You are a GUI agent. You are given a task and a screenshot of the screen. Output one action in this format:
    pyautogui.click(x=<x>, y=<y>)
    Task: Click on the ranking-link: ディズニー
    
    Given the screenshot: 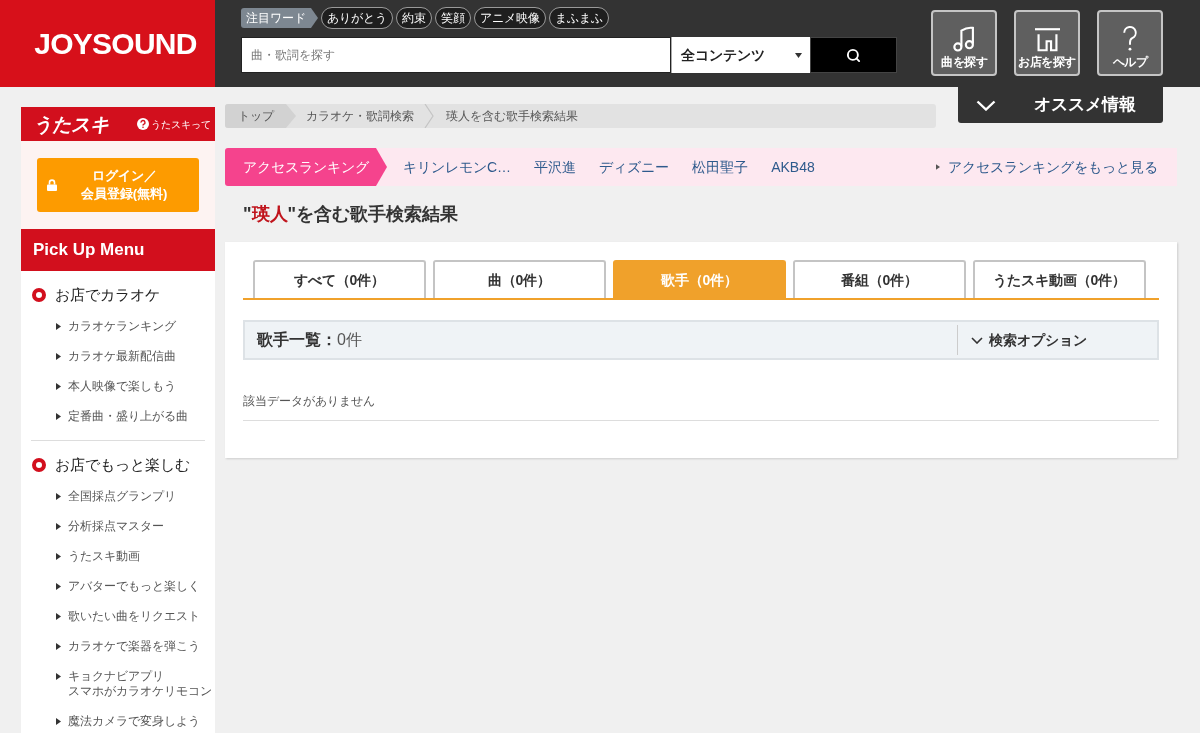 What is the action you would take?
    pyautogui.click(x=634, y=167)
    